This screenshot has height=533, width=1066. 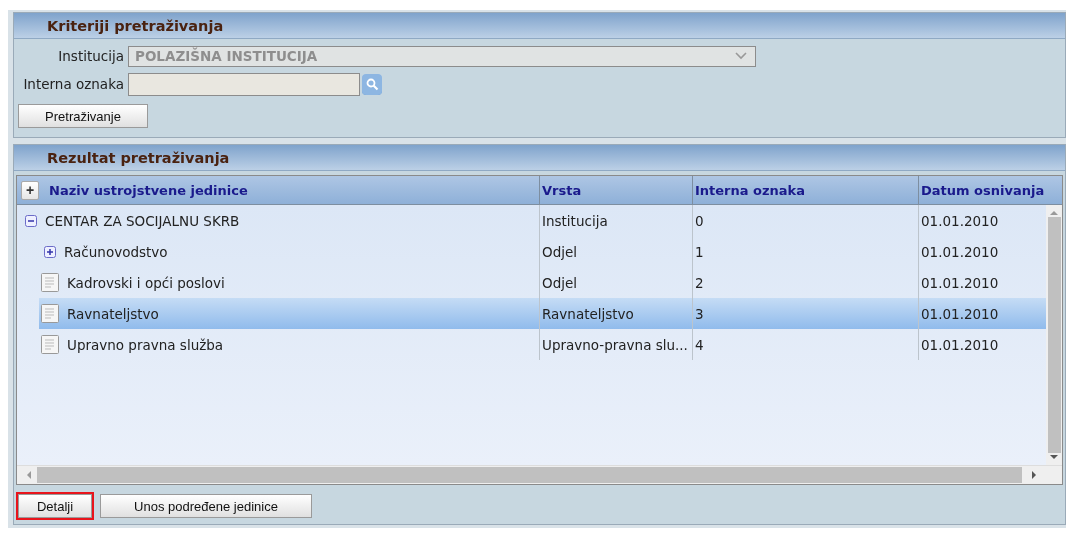 What do you see at coordinates (145, 344) in the screenshot?
I see `table-cell: Upravno pravna služba` at bounding box center [145, 344].